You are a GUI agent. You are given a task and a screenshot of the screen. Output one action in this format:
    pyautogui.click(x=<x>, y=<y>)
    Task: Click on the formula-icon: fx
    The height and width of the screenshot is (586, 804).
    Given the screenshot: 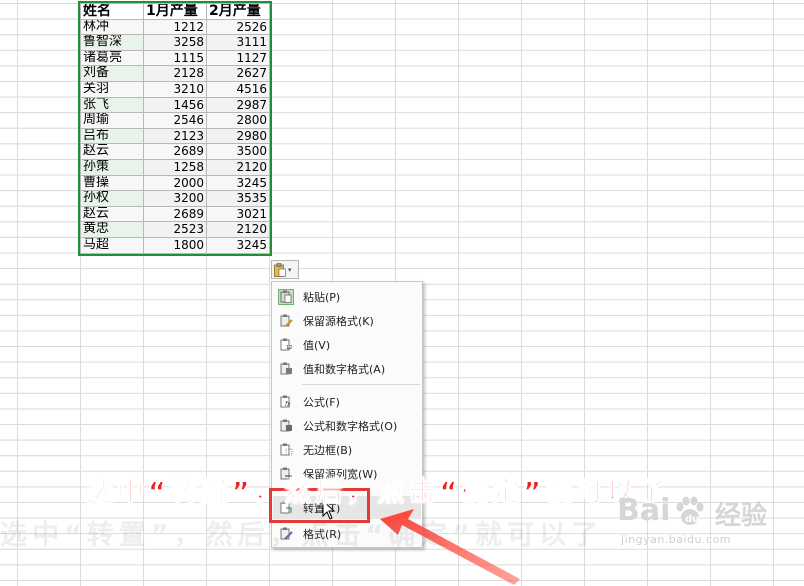 What is the action you would take?
    pyautogui.click(x=286, y=402)
    